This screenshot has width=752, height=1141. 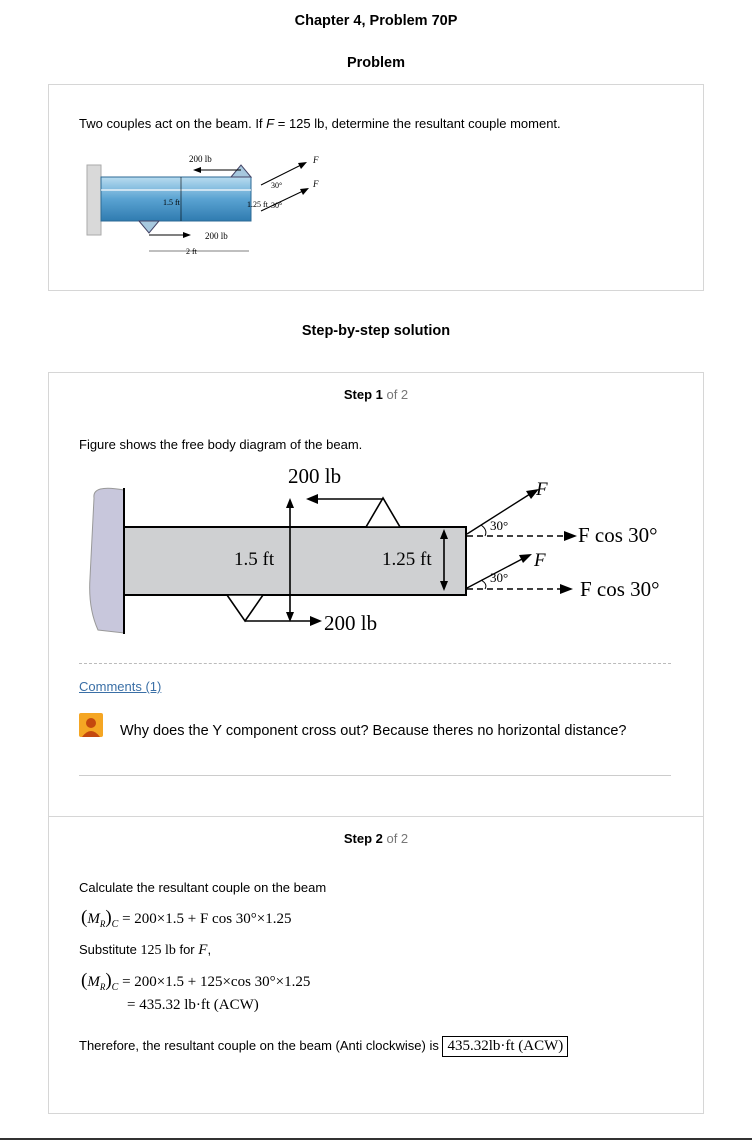 I want to click on fbd-top-bracket, so click(x=383, y=512).